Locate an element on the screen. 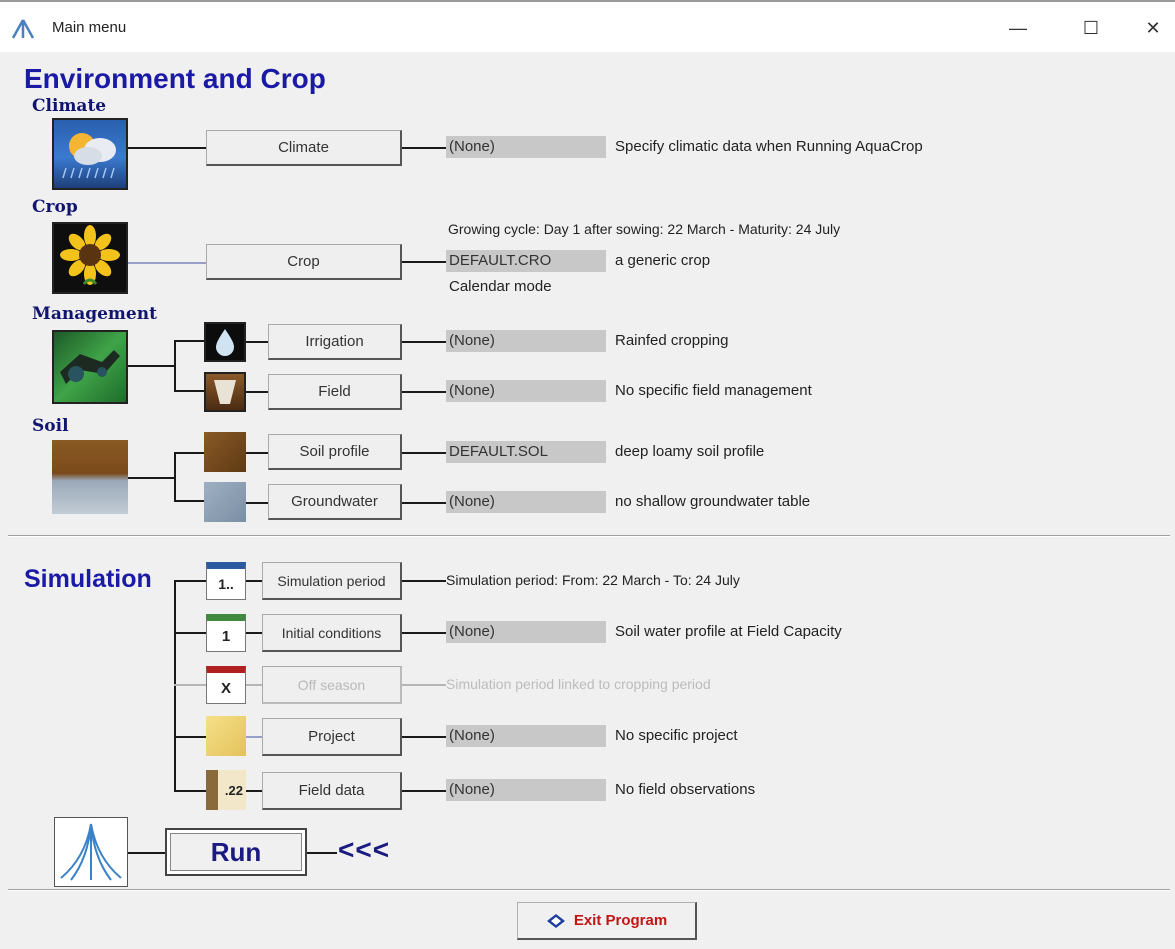  soil-heading: Soil is located at coordinates (50, 426).